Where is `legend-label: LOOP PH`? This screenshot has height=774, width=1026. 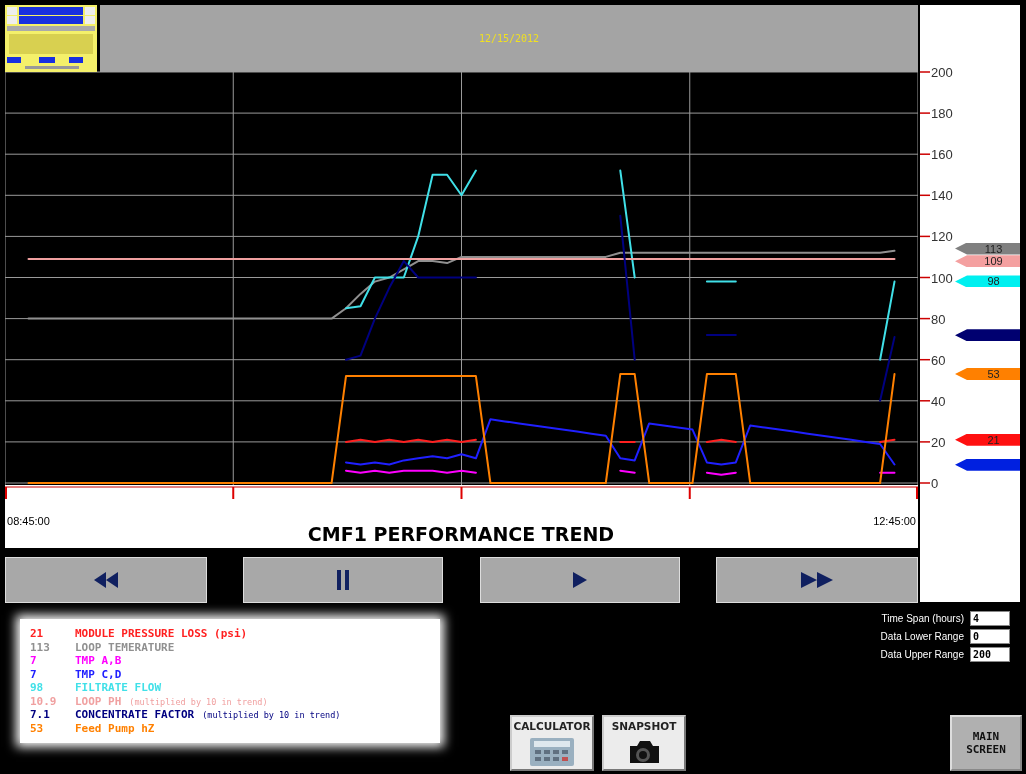
legend-label: LOOP PH is located at coordinates (98, 701).